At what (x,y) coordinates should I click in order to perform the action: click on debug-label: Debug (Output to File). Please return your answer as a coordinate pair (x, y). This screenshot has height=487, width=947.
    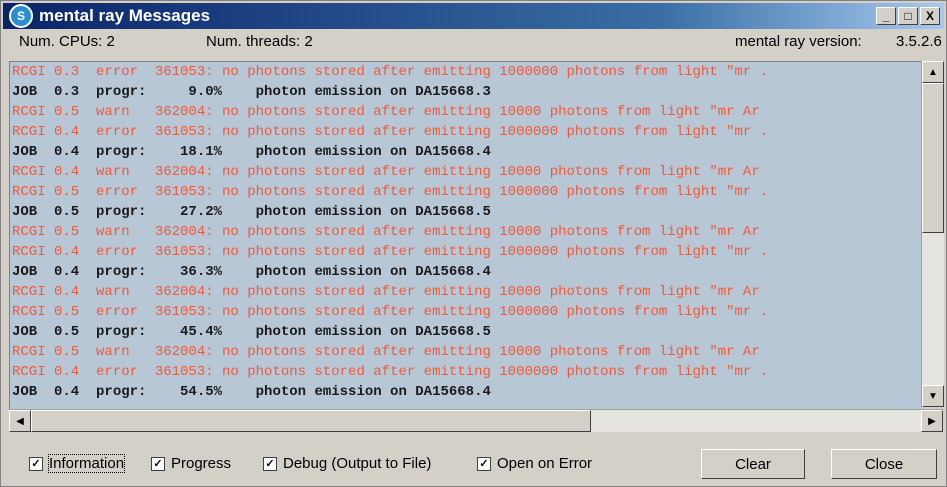
    Looking at the image, I should click on (357, 463).